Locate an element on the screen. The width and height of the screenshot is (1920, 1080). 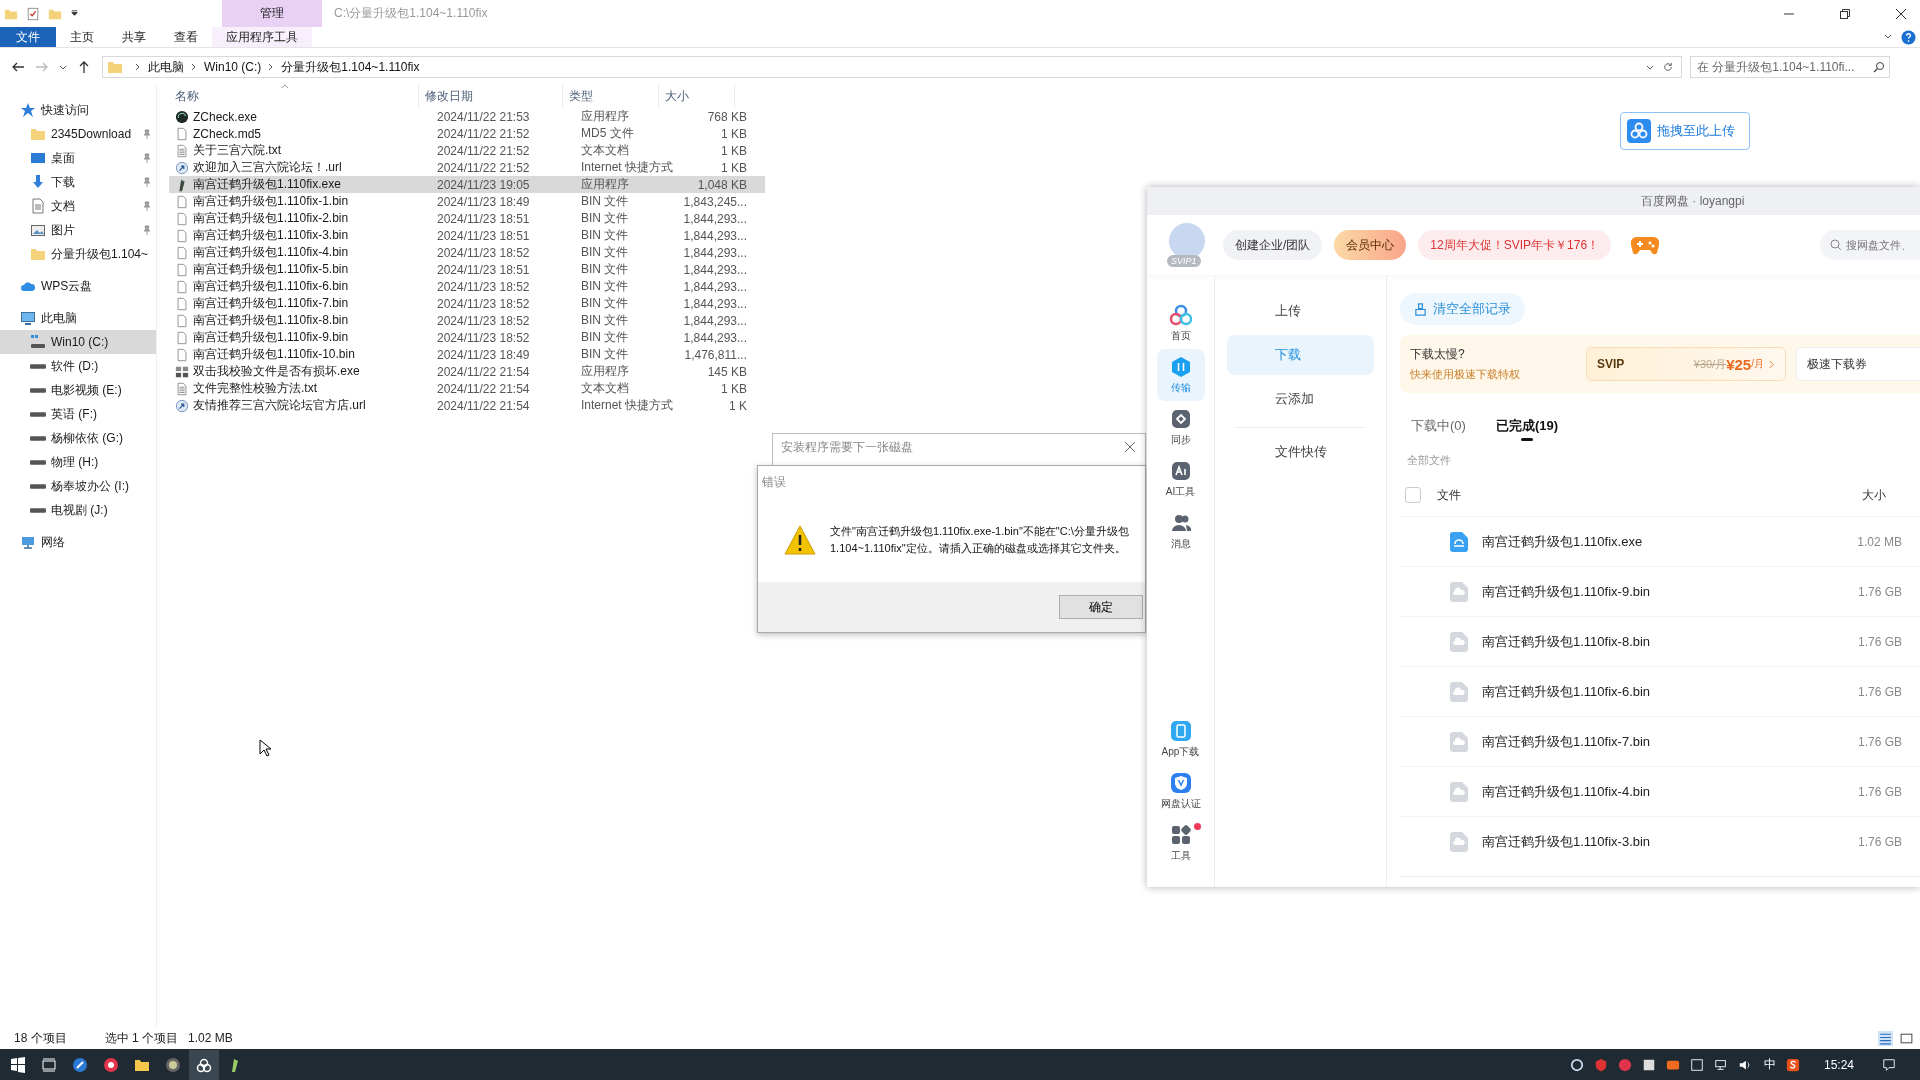
file-name: ZCheck.md5 is located at coordinates (227, 133).